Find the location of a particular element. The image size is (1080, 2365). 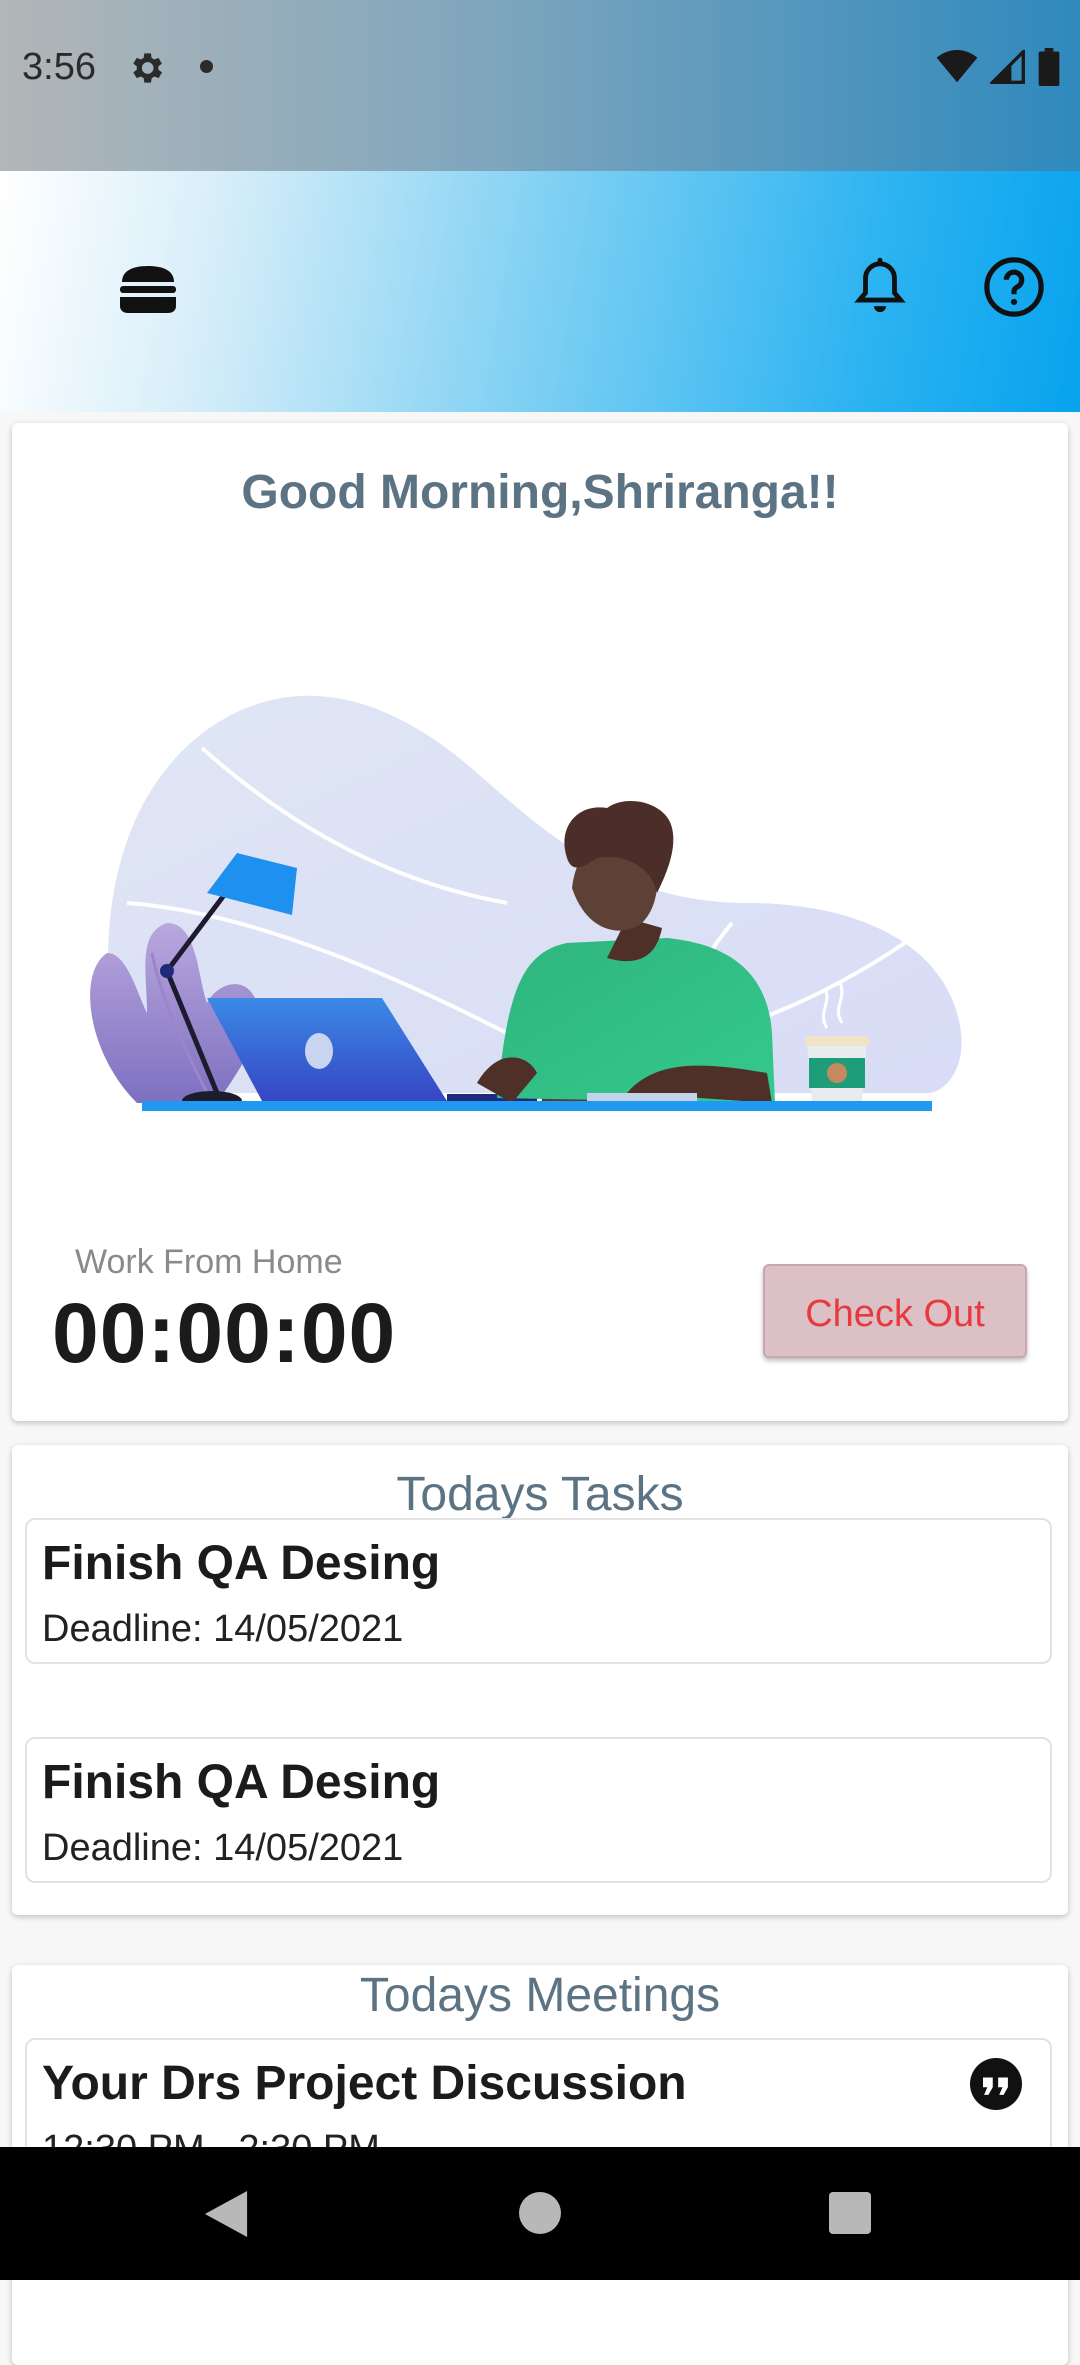

status-time: 3:56 is located at coordinates (59, 67).